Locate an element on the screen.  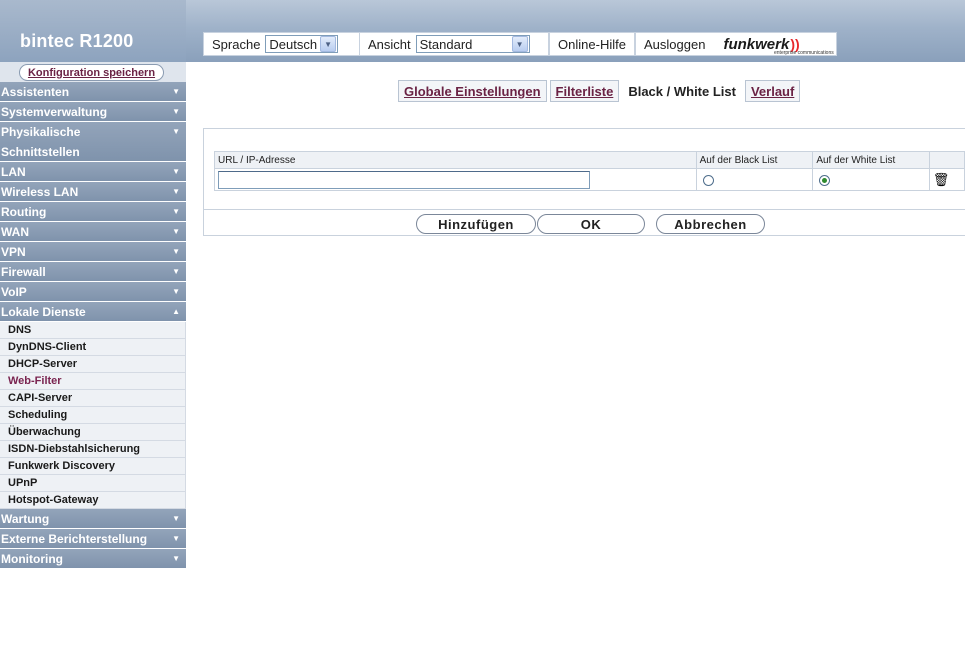
sidebar-item-label: LAN is located at coordinates (13, 172).